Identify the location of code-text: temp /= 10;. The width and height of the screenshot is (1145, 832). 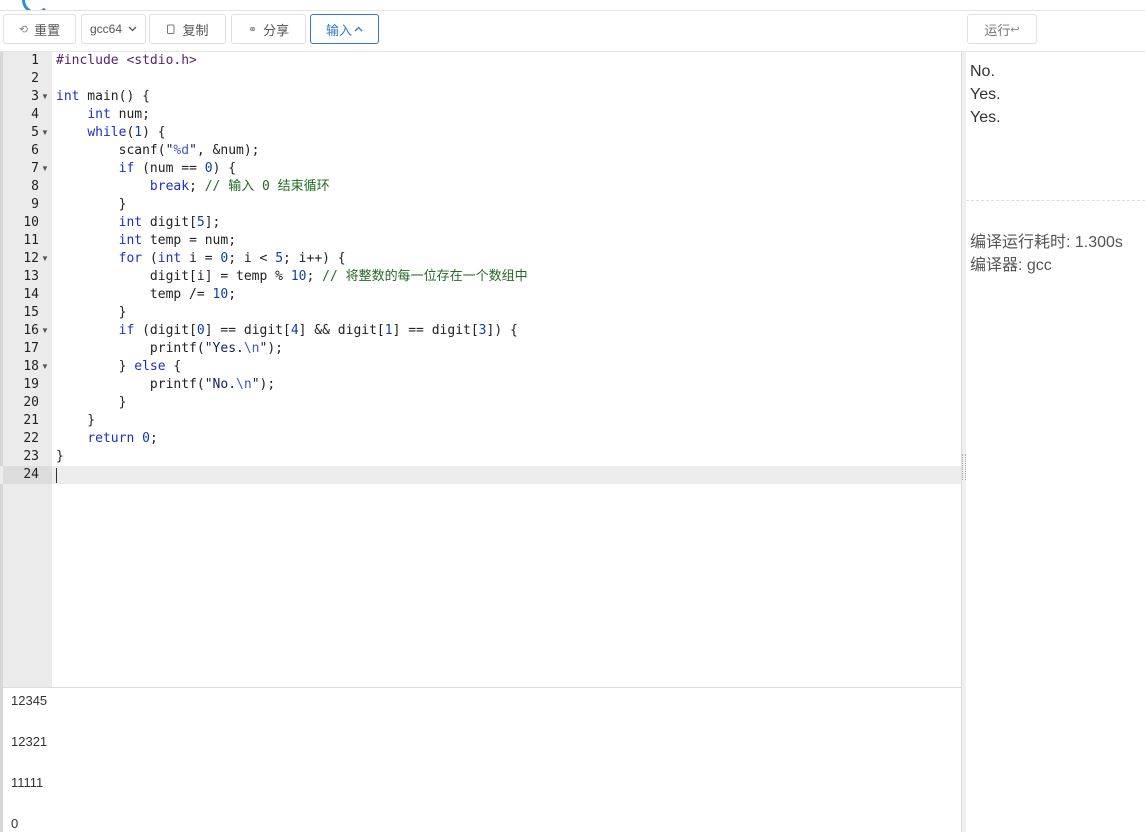
(146, 294).